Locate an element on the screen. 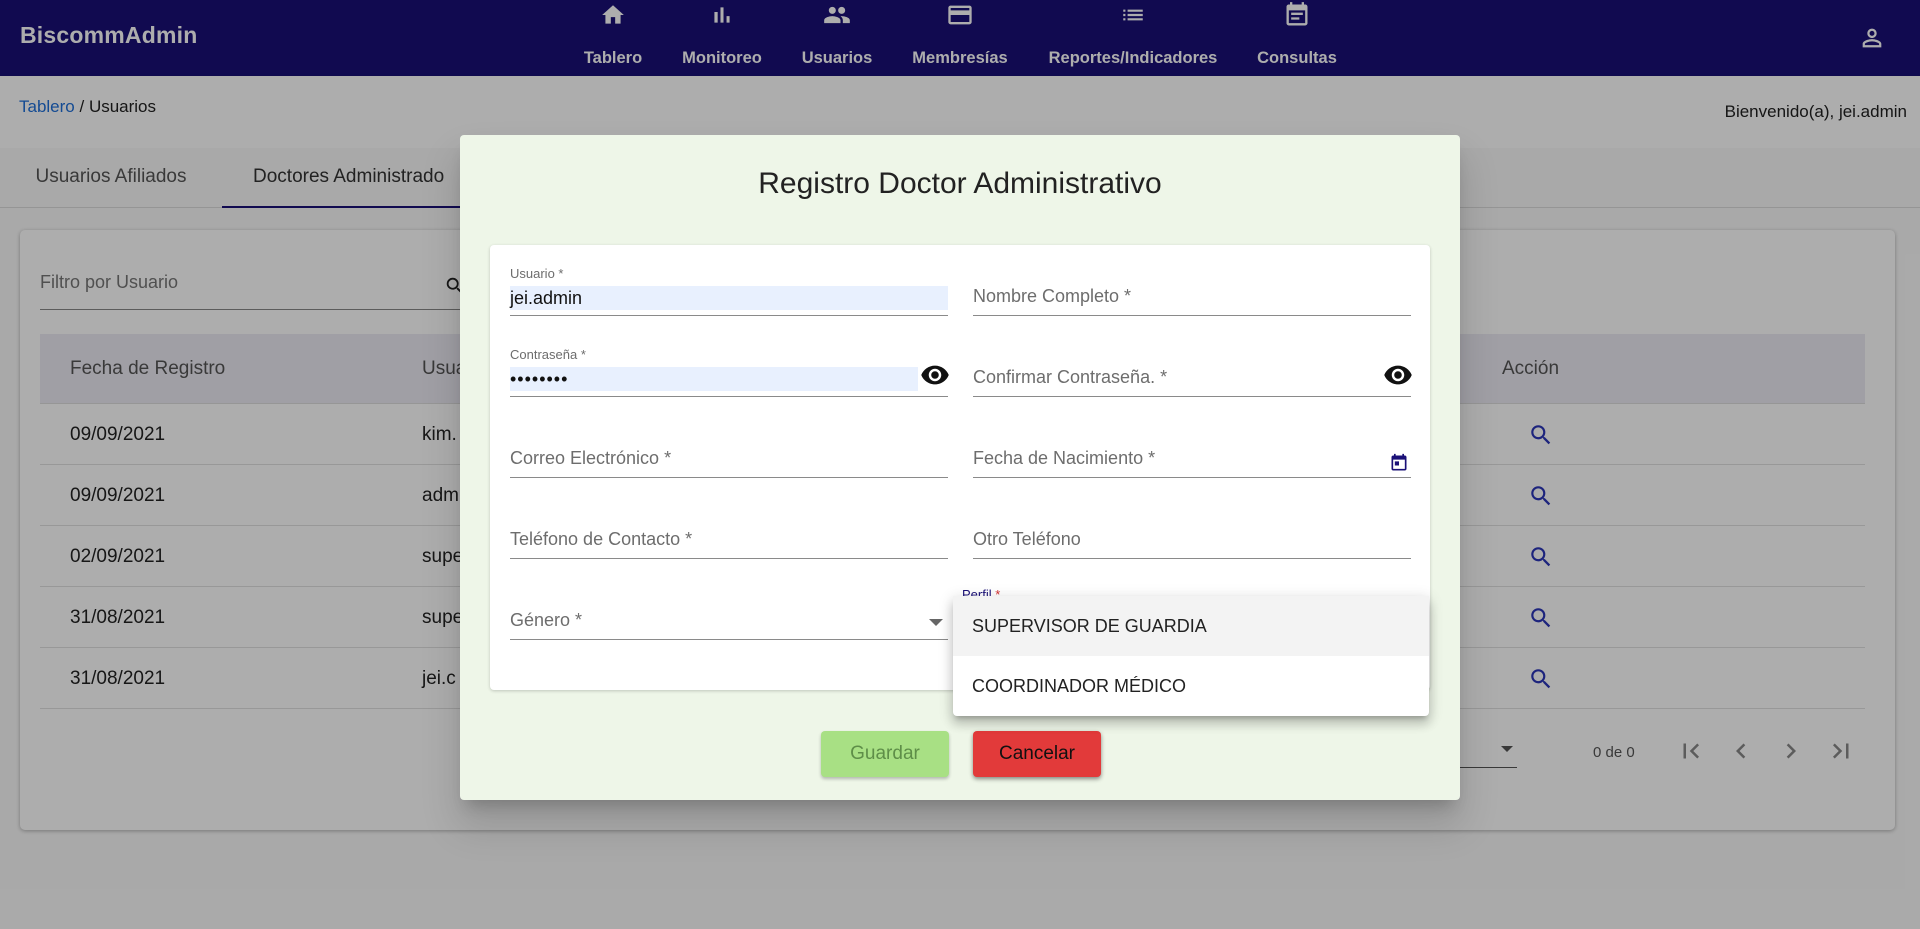 This screenshot has width=1920, height=929. gender-placeholder: Género * is located at coordinates (546, 620).